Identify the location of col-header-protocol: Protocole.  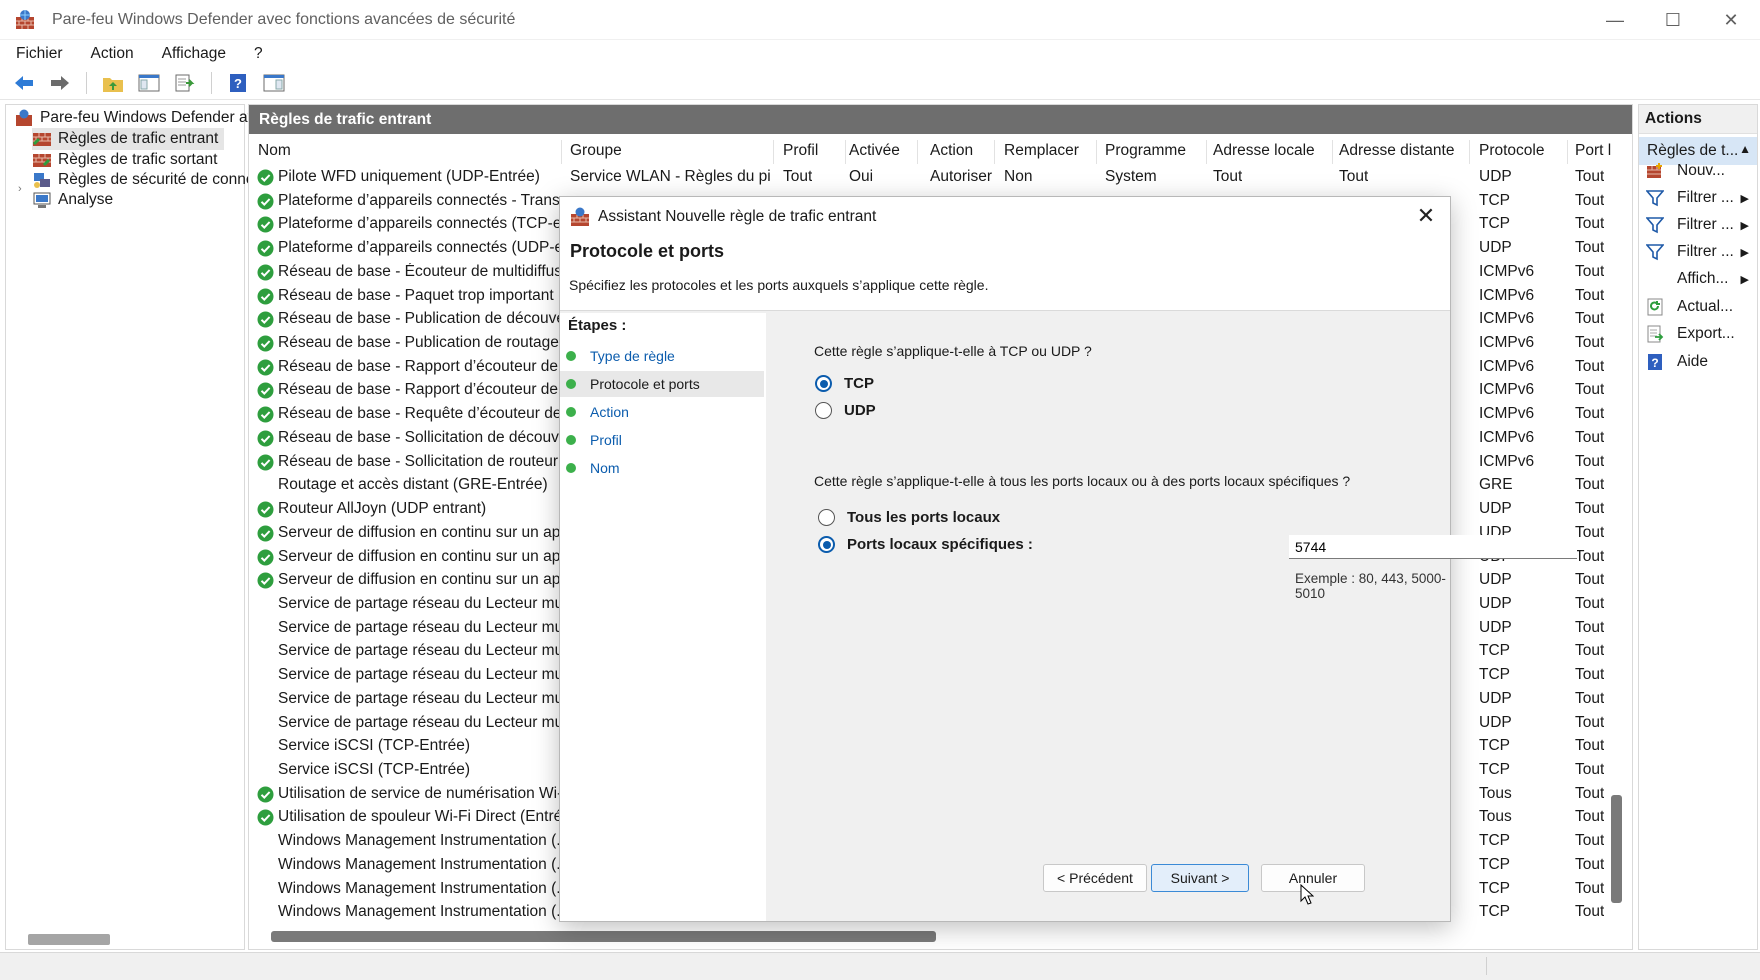
(1511, 151).